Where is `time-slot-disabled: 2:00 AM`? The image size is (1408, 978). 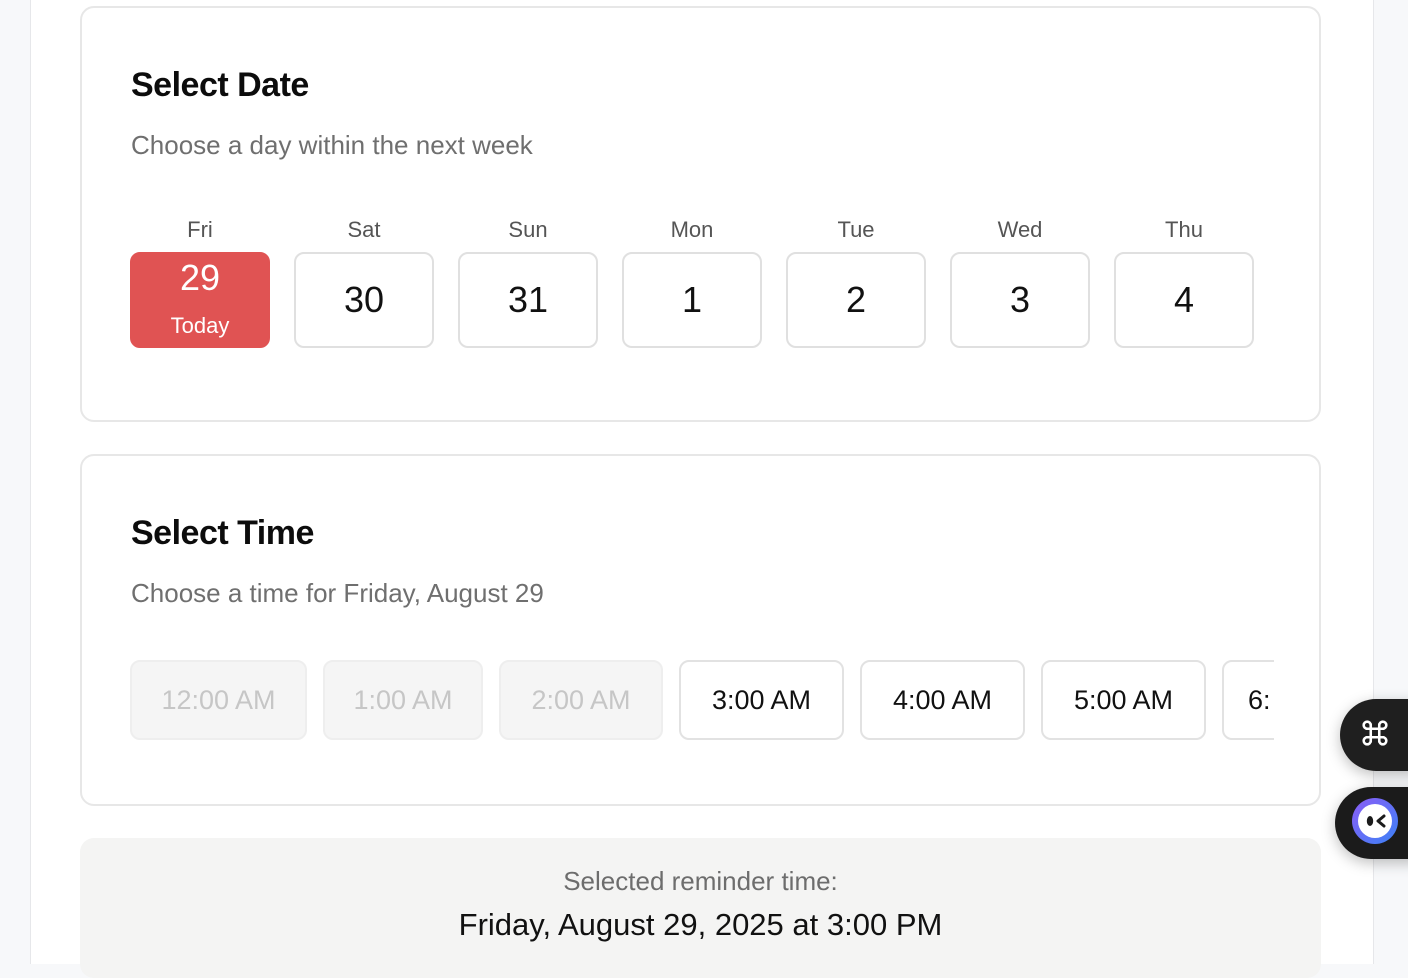
time-slot-disabled: 2:00 AM is located at coordinates (581, 700).